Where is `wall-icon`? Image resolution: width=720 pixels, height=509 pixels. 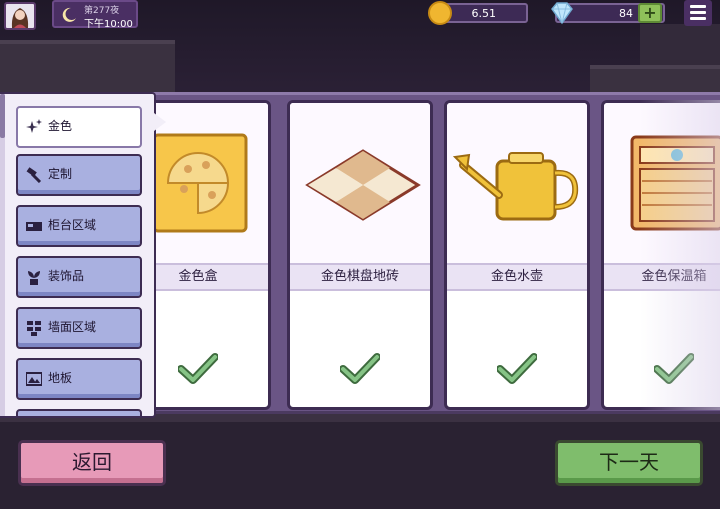 wall-icon is located at coordinates (34, 328).